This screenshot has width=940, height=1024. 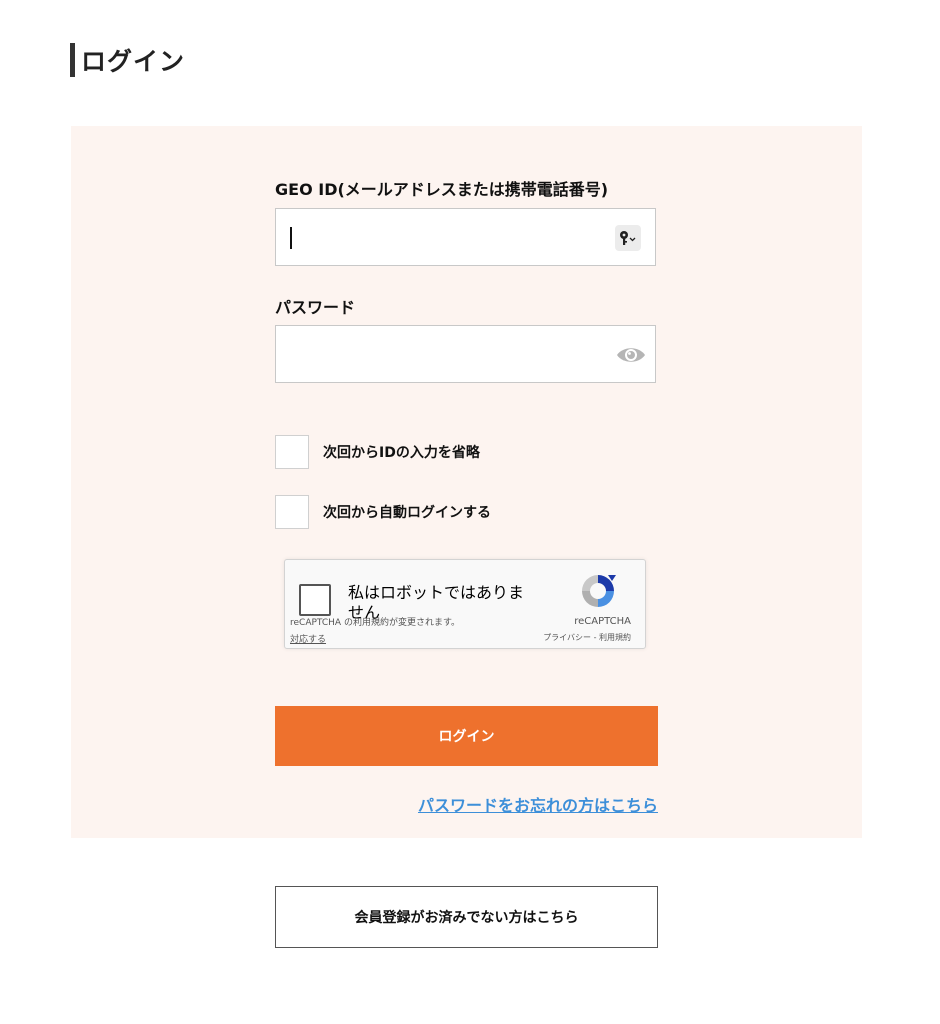 What do you see at coordinates (598, 591) in the screenshot?
I see `recaptcha-logo-icon` at bounding box center [598, 591].